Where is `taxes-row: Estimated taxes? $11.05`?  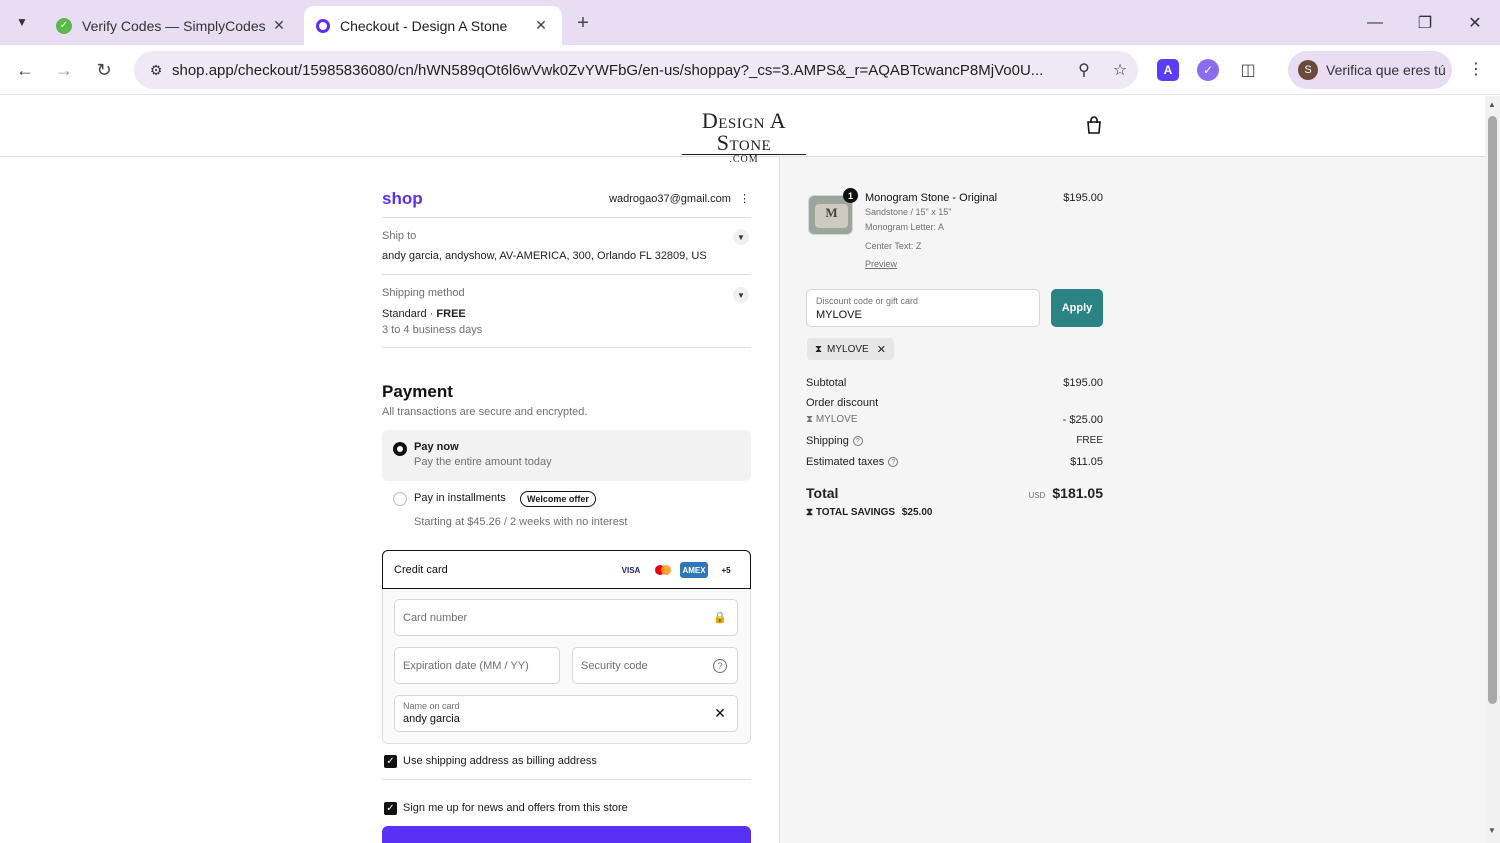
taxes-row: Estimated taxes? $11.05 is located at coordinates (954, 462).